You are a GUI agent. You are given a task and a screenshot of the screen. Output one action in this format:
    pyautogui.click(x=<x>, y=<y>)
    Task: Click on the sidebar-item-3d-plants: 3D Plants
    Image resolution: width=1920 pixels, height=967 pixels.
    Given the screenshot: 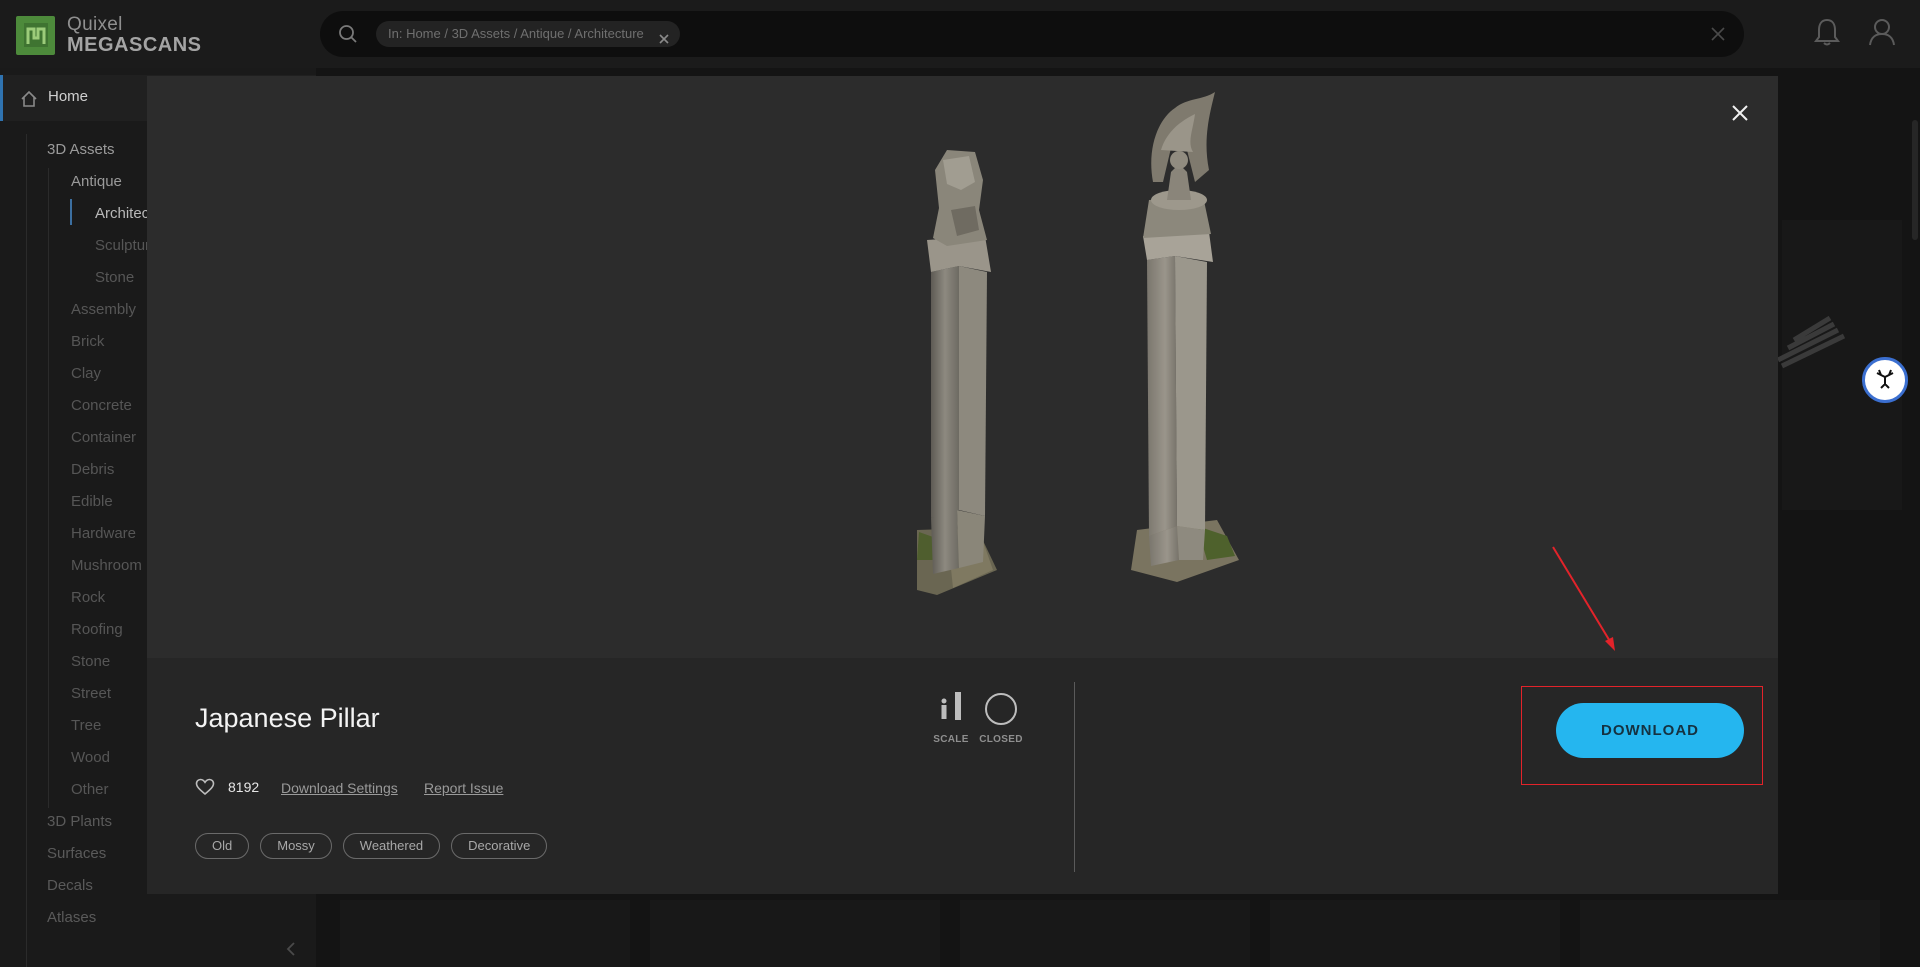 What is the action you would take?
    pyautogui.click(x=79, y=821)
    